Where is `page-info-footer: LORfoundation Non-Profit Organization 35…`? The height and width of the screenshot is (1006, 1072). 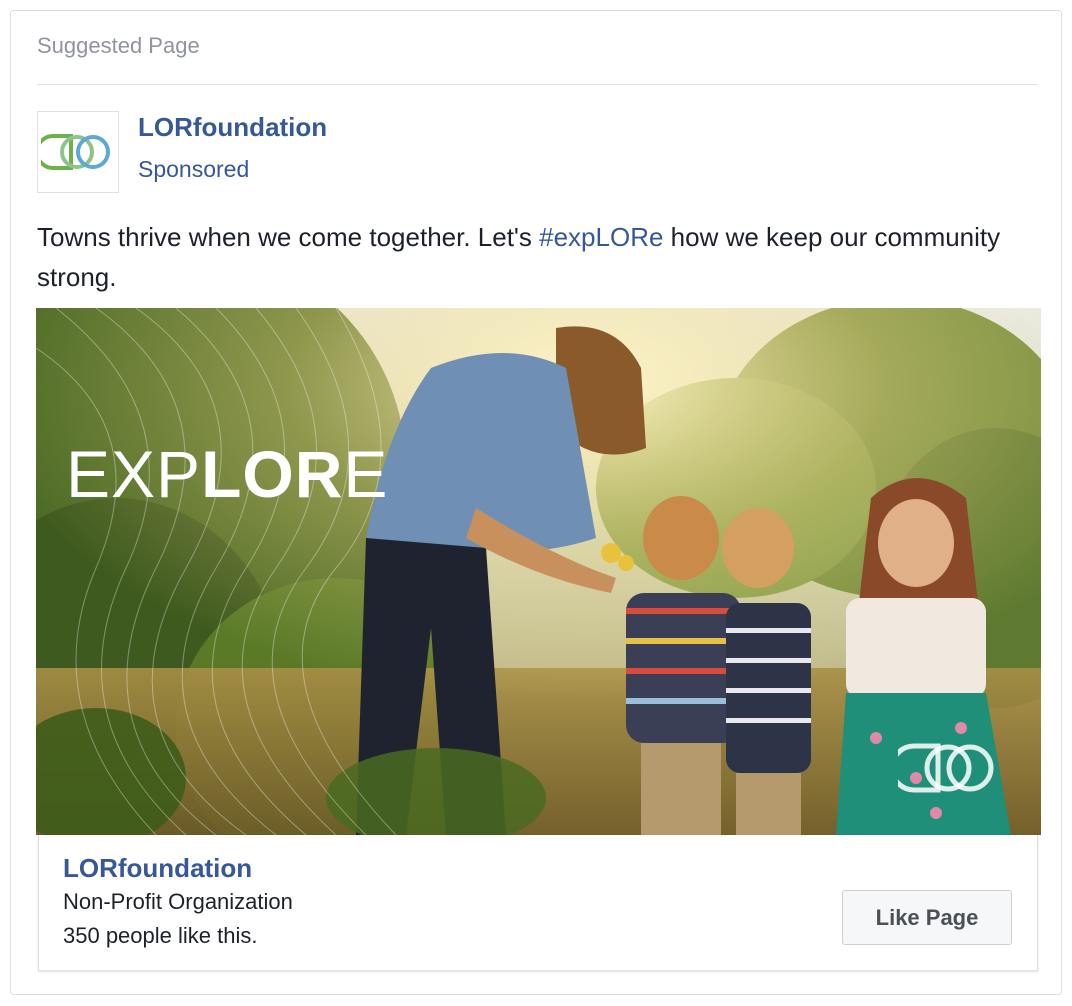 page-info-footer: LORfoundation Non-Profit Organization 35… is located at coordinates (538, 903).